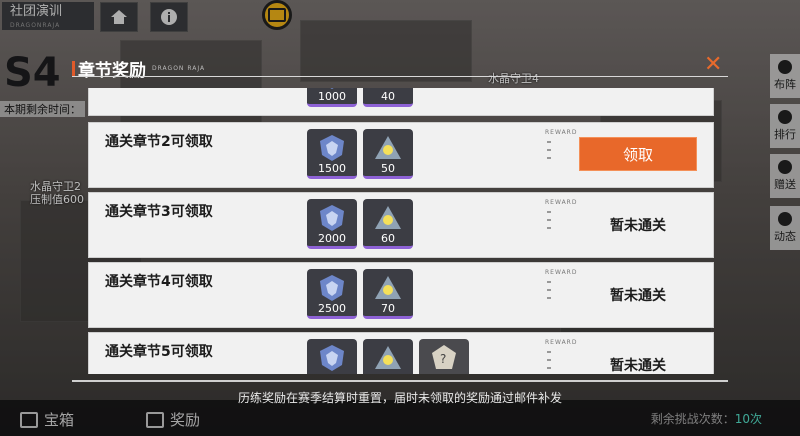 The image size is (800, 436). I want to click on item-amount: 60, so click(388, 238).